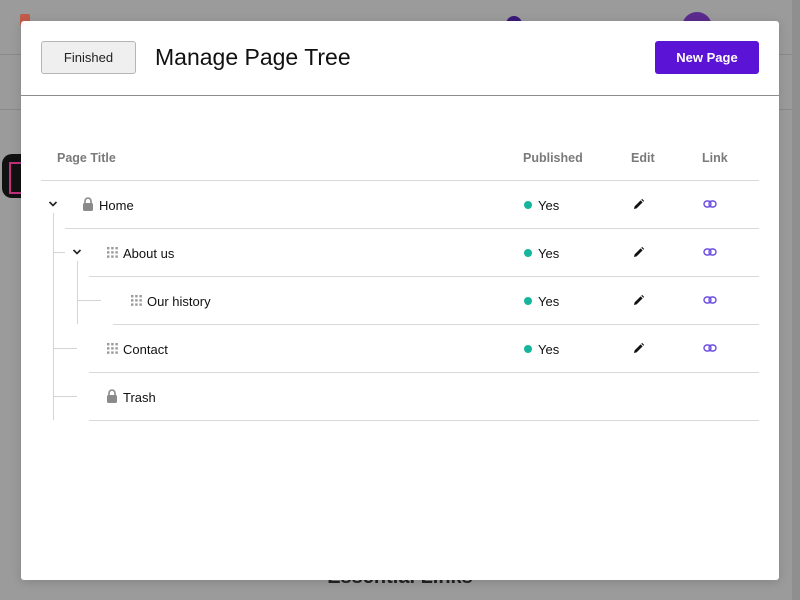  I want to click on new-page-button: New Page, so click(707, 57).